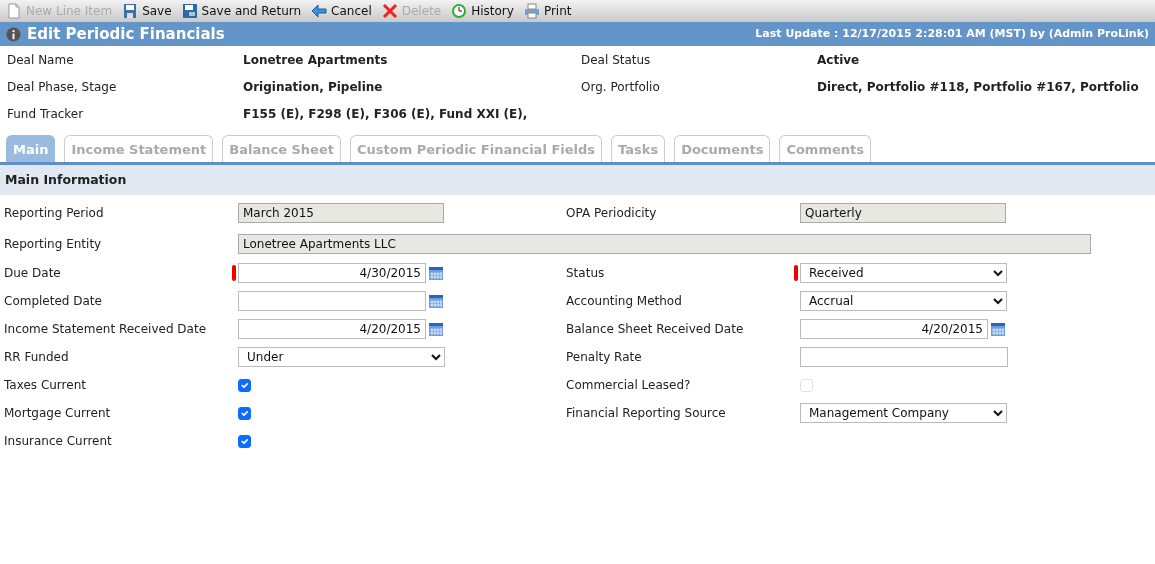 The height and width of the screenshot is (564, 1155). What do you see at coordinates (14, 11) in the screenshot?
I see `page-icon` at bounding box center [14, 11].